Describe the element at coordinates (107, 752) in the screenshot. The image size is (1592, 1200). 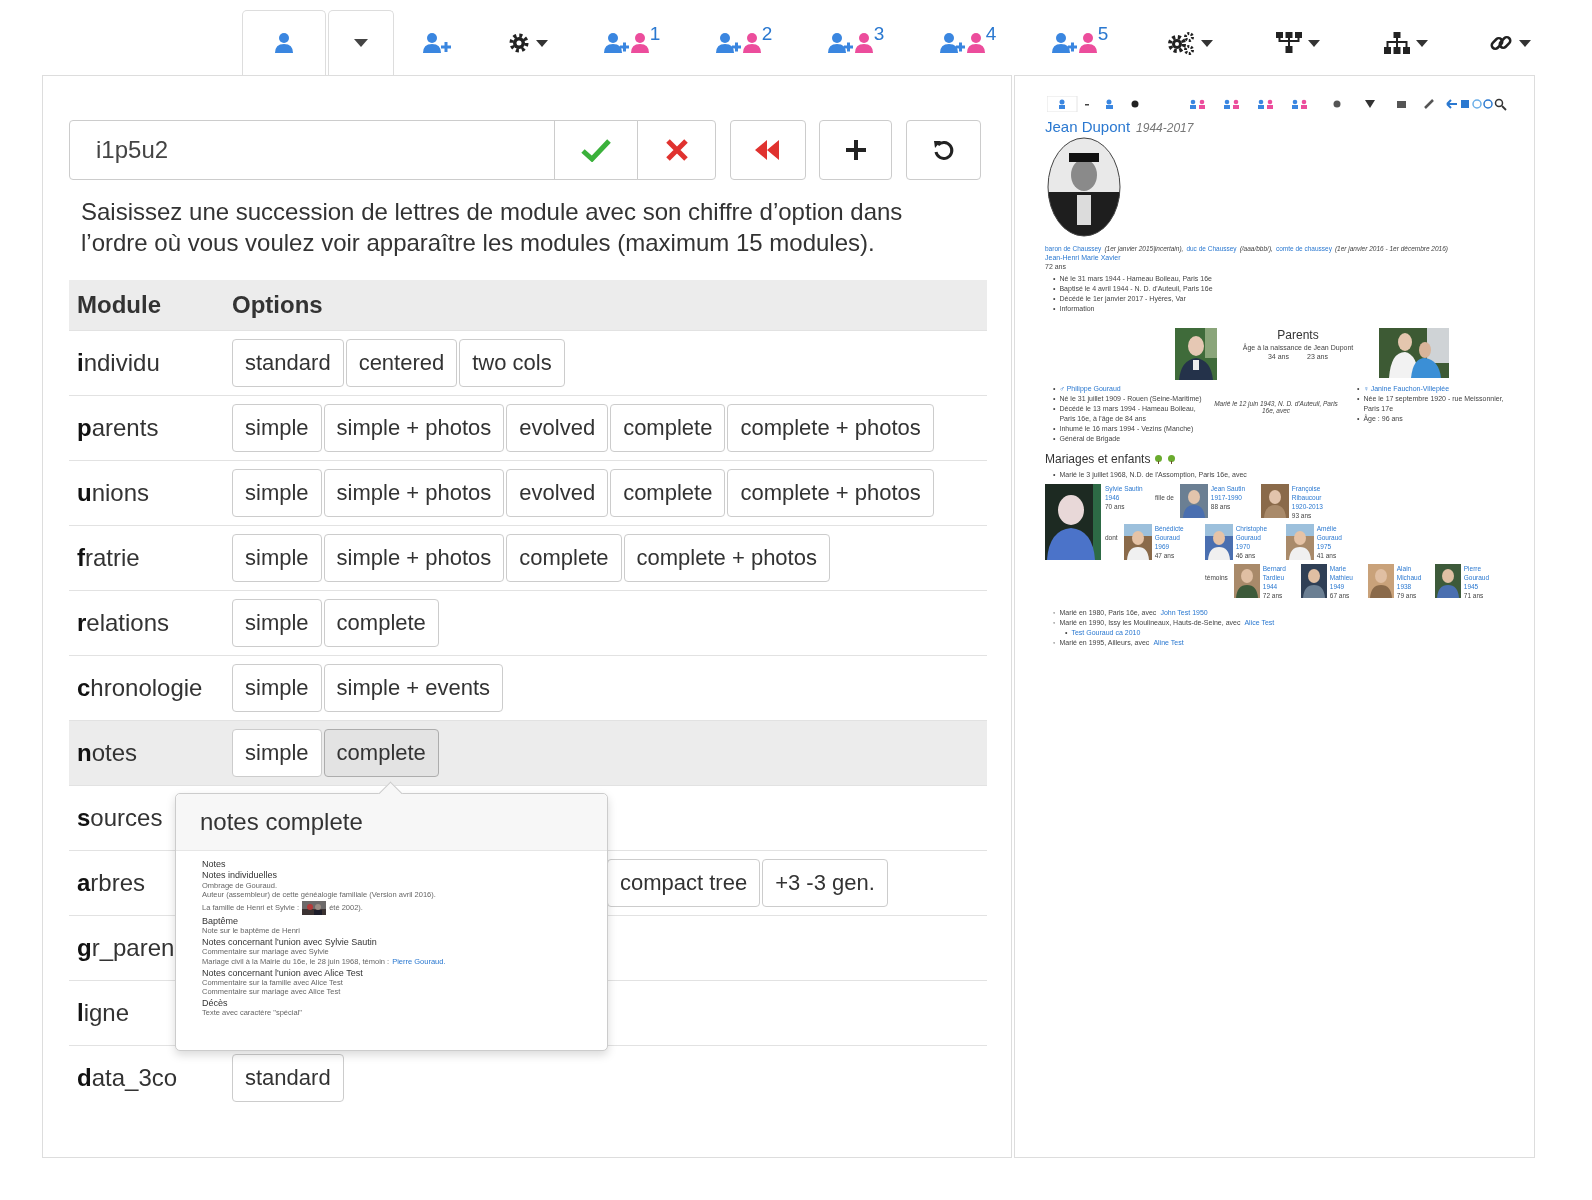
I see `module-name: notes` at that location.